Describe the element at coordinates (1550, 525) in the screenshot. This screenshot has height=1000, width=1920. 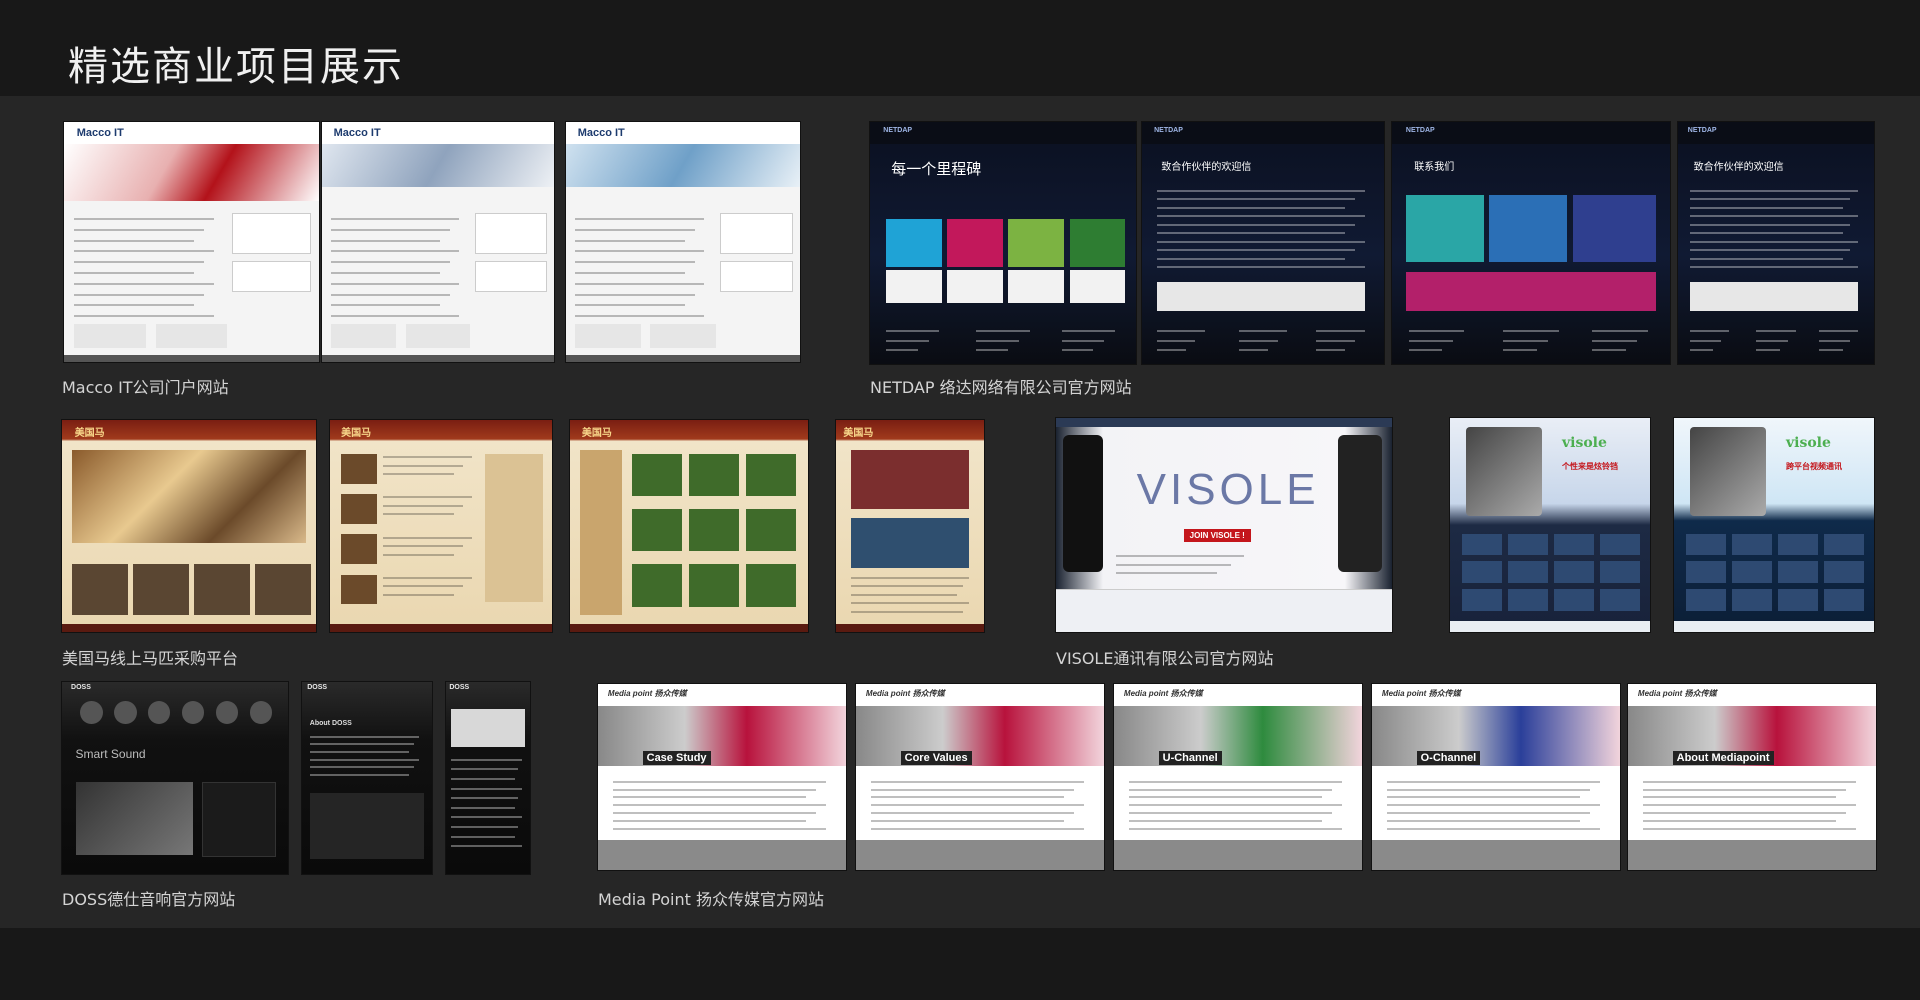
I see `visole-ringtone-thumbnail: visole 个性来是炫铃铛` at that location.